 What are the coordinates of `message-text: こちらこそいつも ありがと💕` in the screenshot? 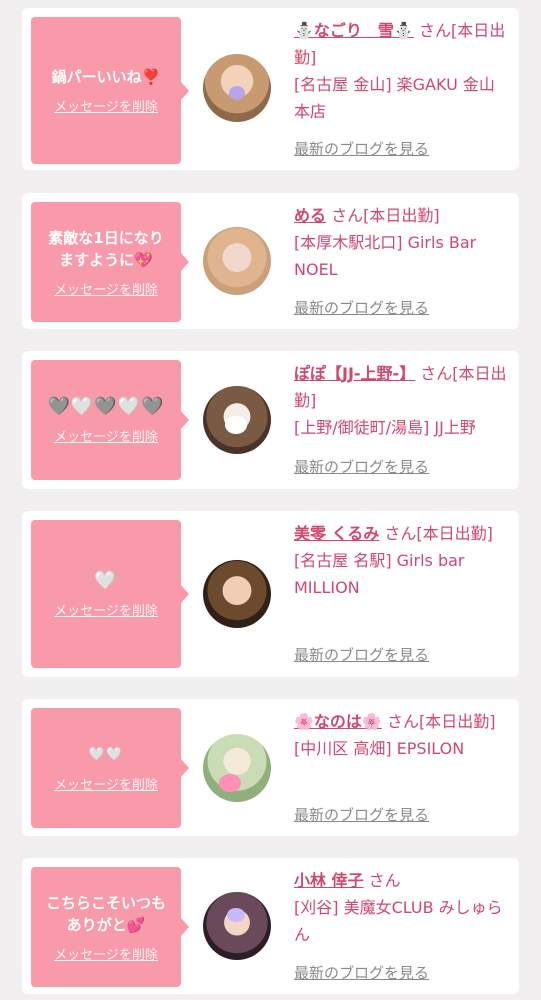 It's located at (105, 913).